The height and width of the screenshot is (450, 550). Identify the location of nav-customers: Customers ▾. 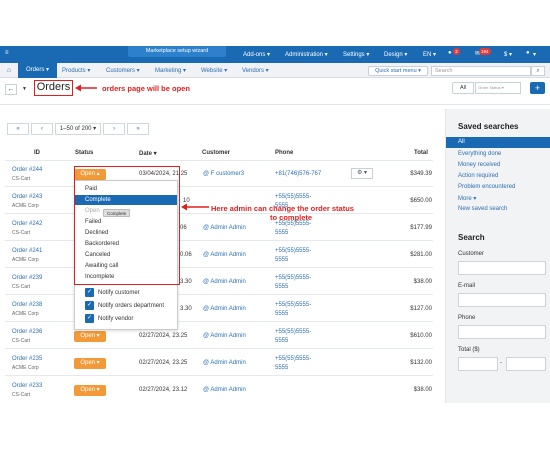
(123, 70).